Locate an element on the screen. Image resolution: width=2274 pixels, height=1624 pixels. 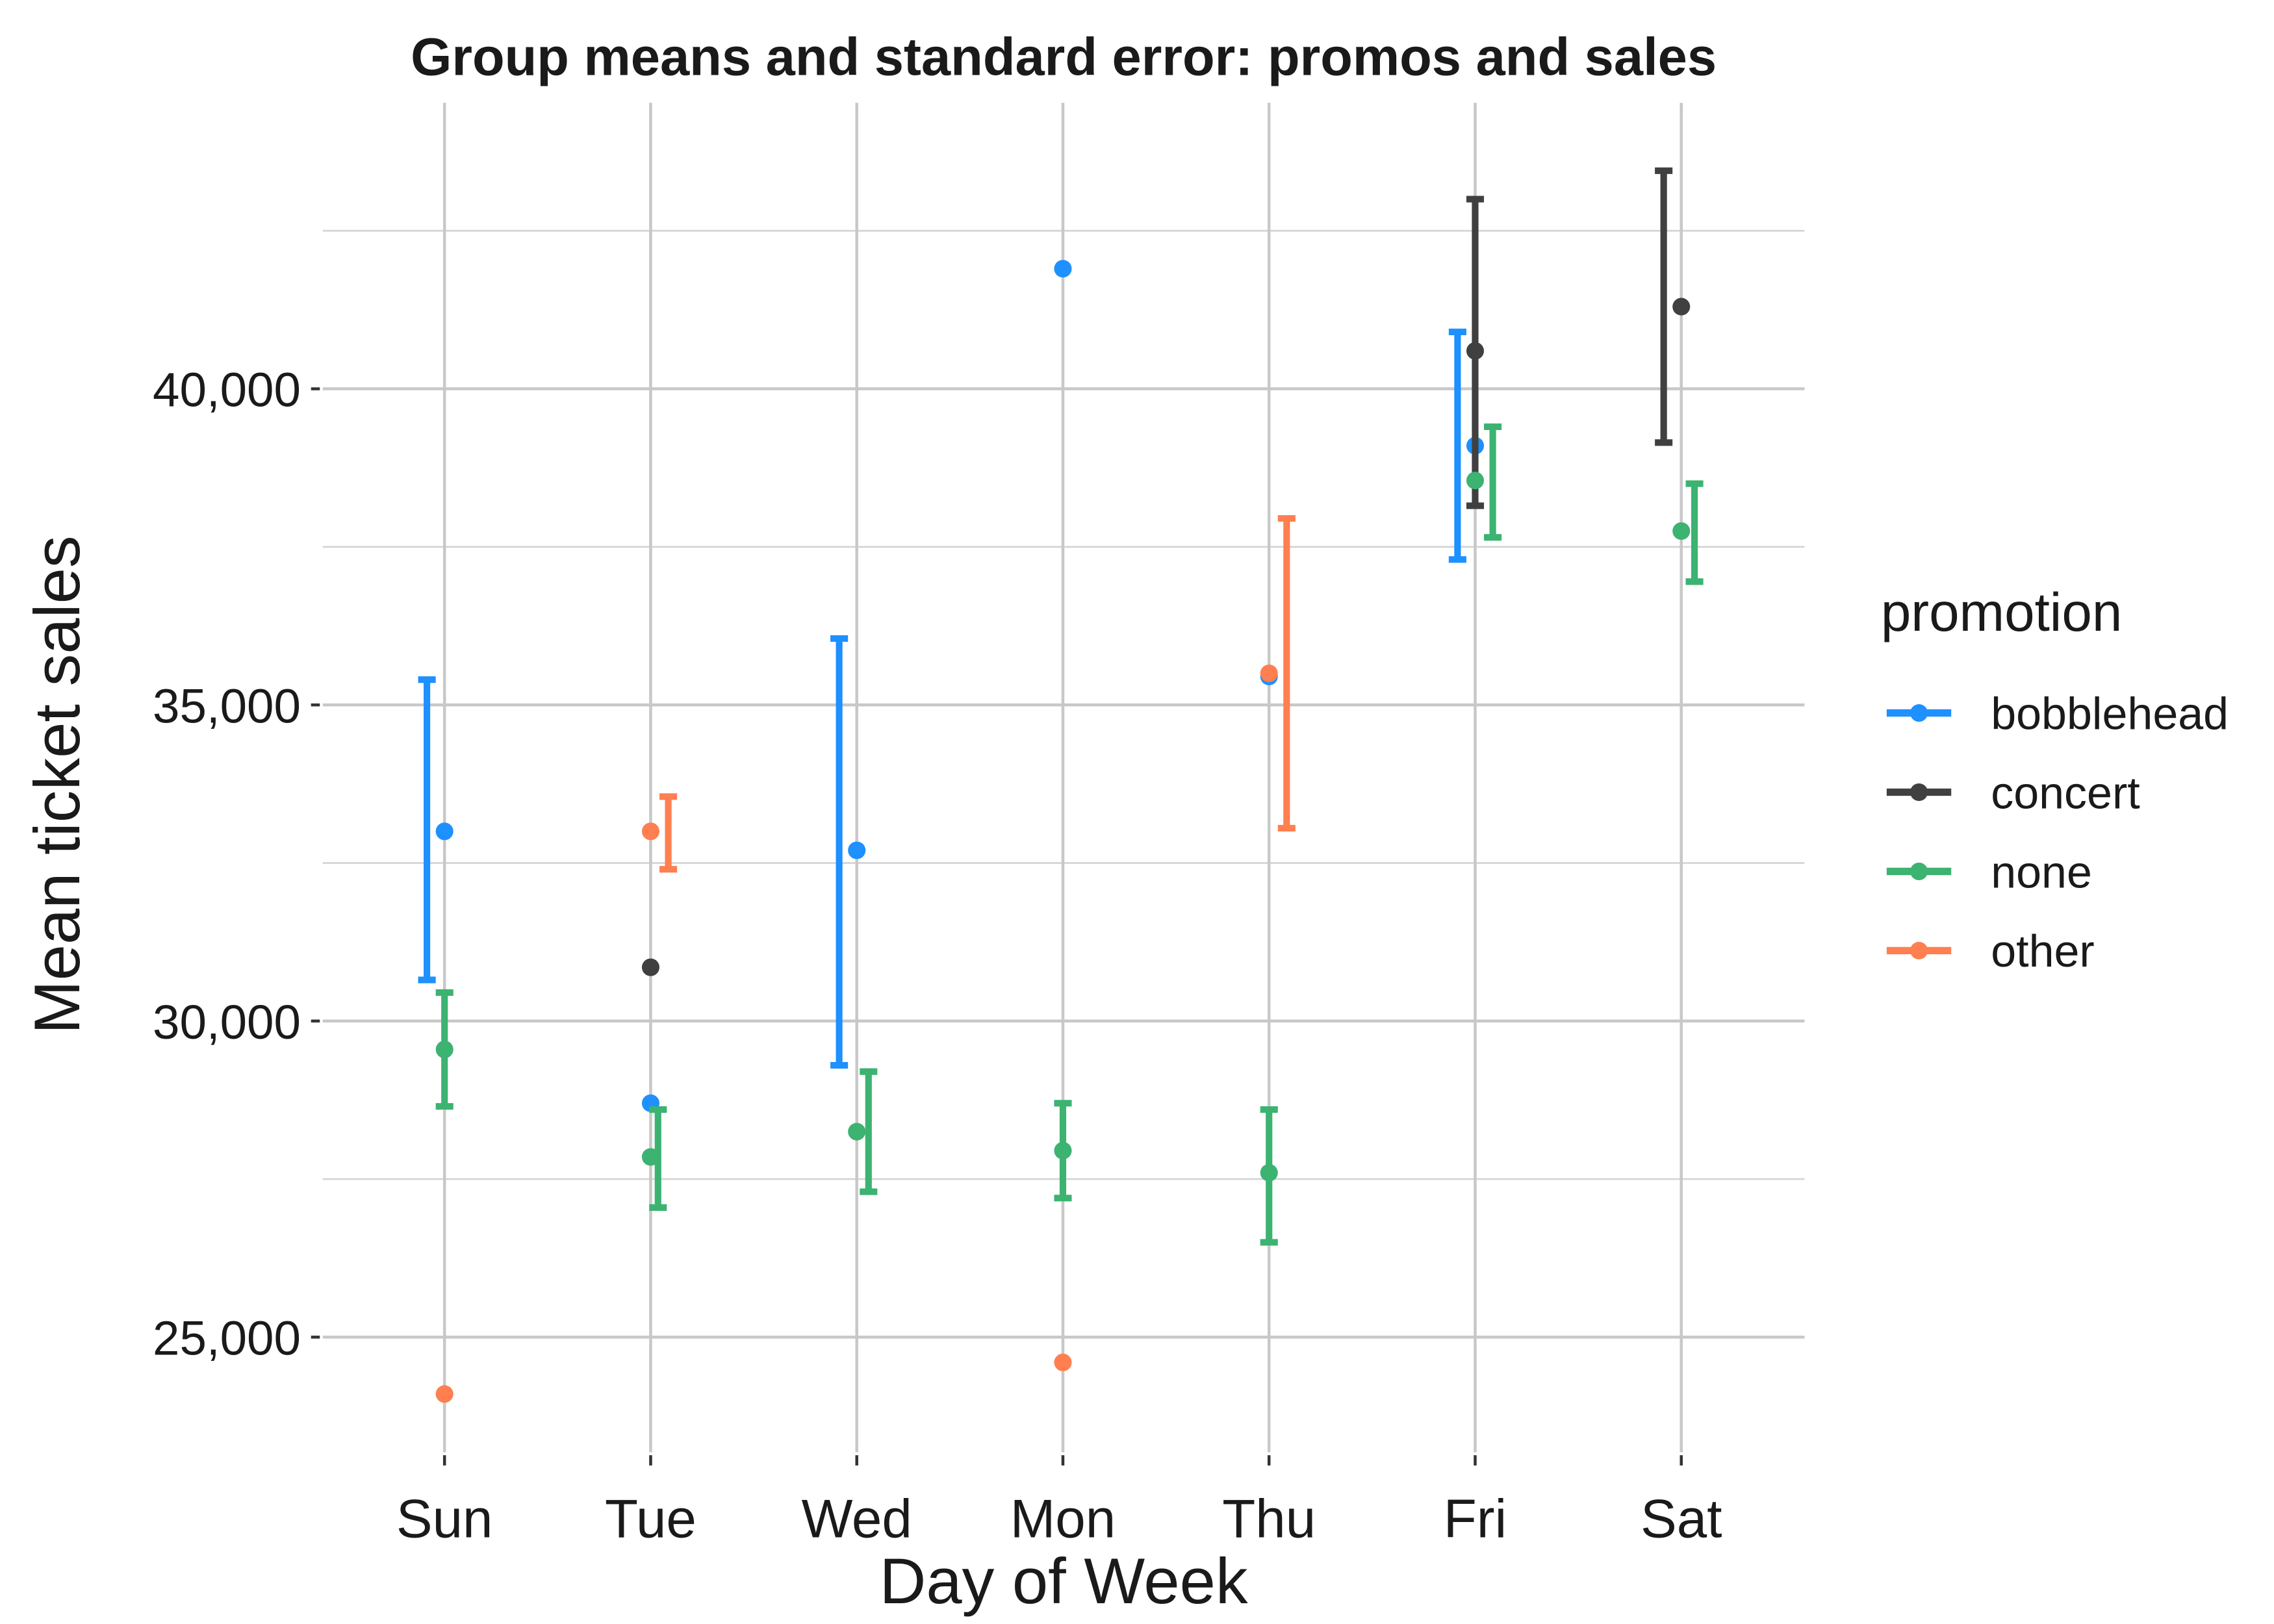
y-tick-label: 25,000 is located at coordinates (227, 1338).